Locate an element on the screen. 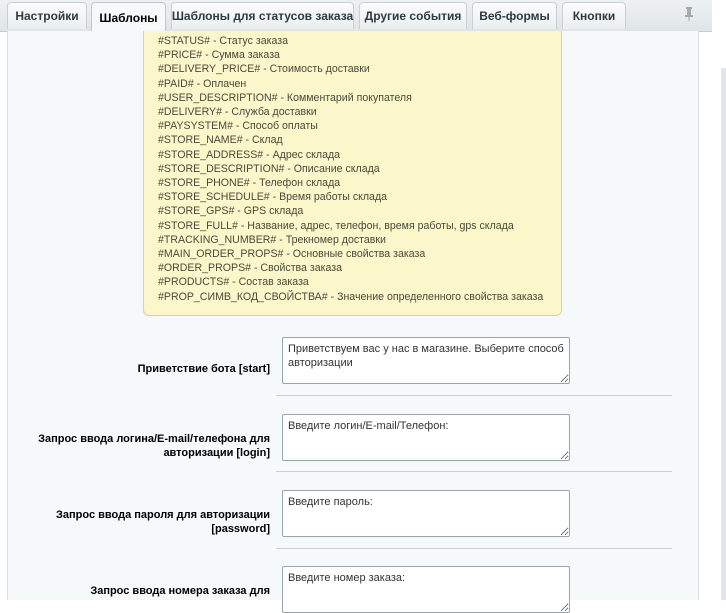  hint-variable-line: #STORE_NAME# - Склад is located at coordinates (220, 140).